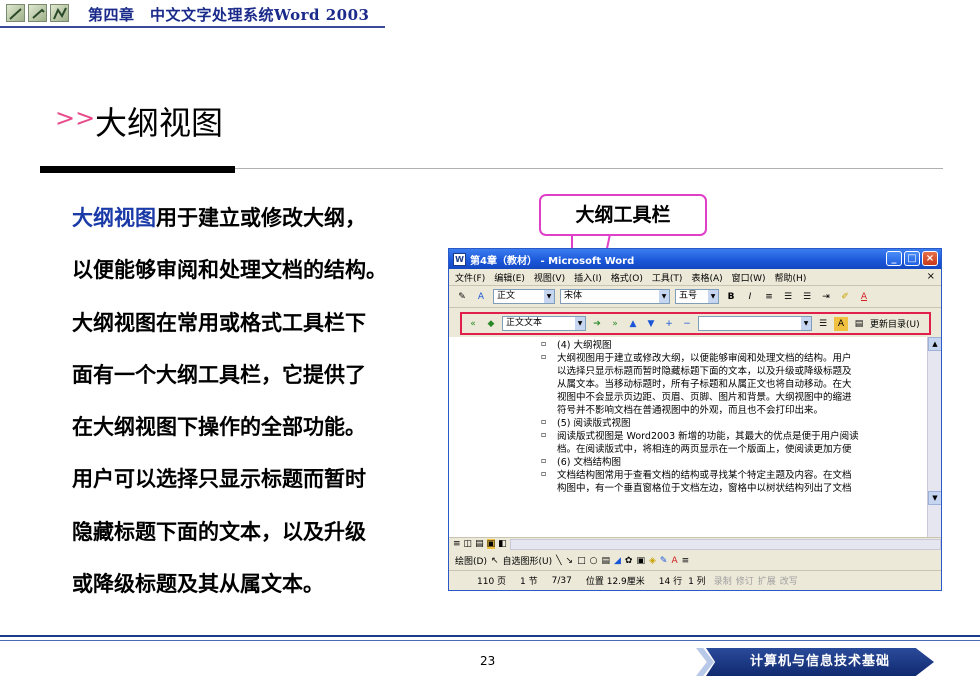 The height and width of the screenshot is (678, 980). I want to click on scroll-up-icon: ▲, so click(934, 344).